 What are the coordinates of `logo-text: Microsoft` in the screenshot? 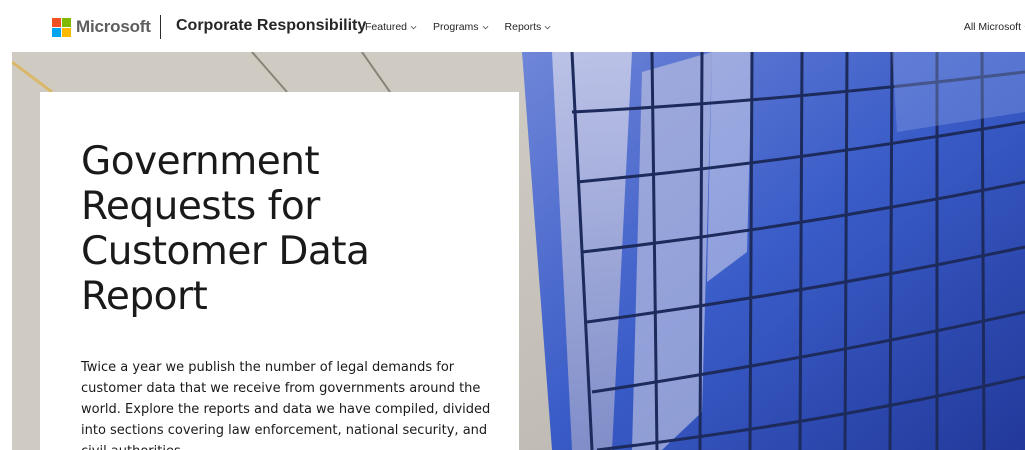 It's located at (113, 26).